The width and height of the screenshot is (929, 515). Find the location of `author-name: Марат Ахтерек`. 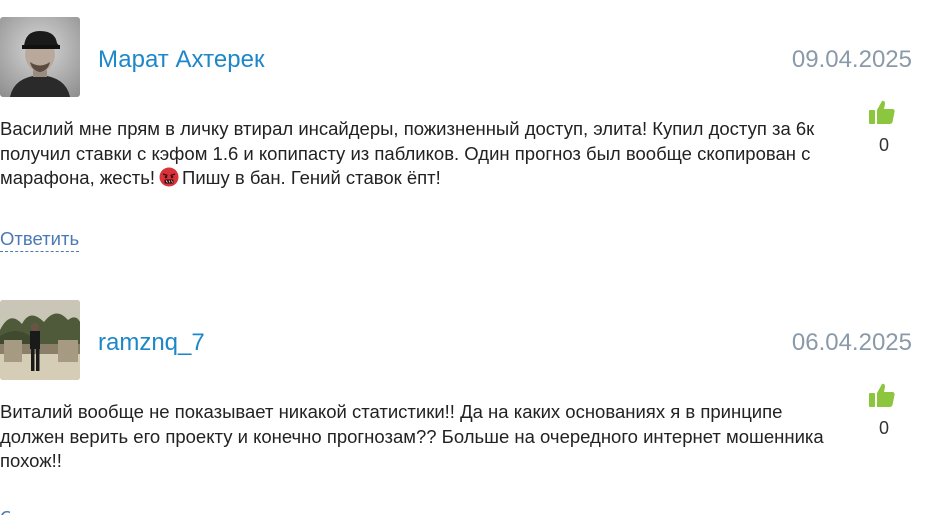

author-name: Марат Ахтерек is located at coordinates (181, 60).